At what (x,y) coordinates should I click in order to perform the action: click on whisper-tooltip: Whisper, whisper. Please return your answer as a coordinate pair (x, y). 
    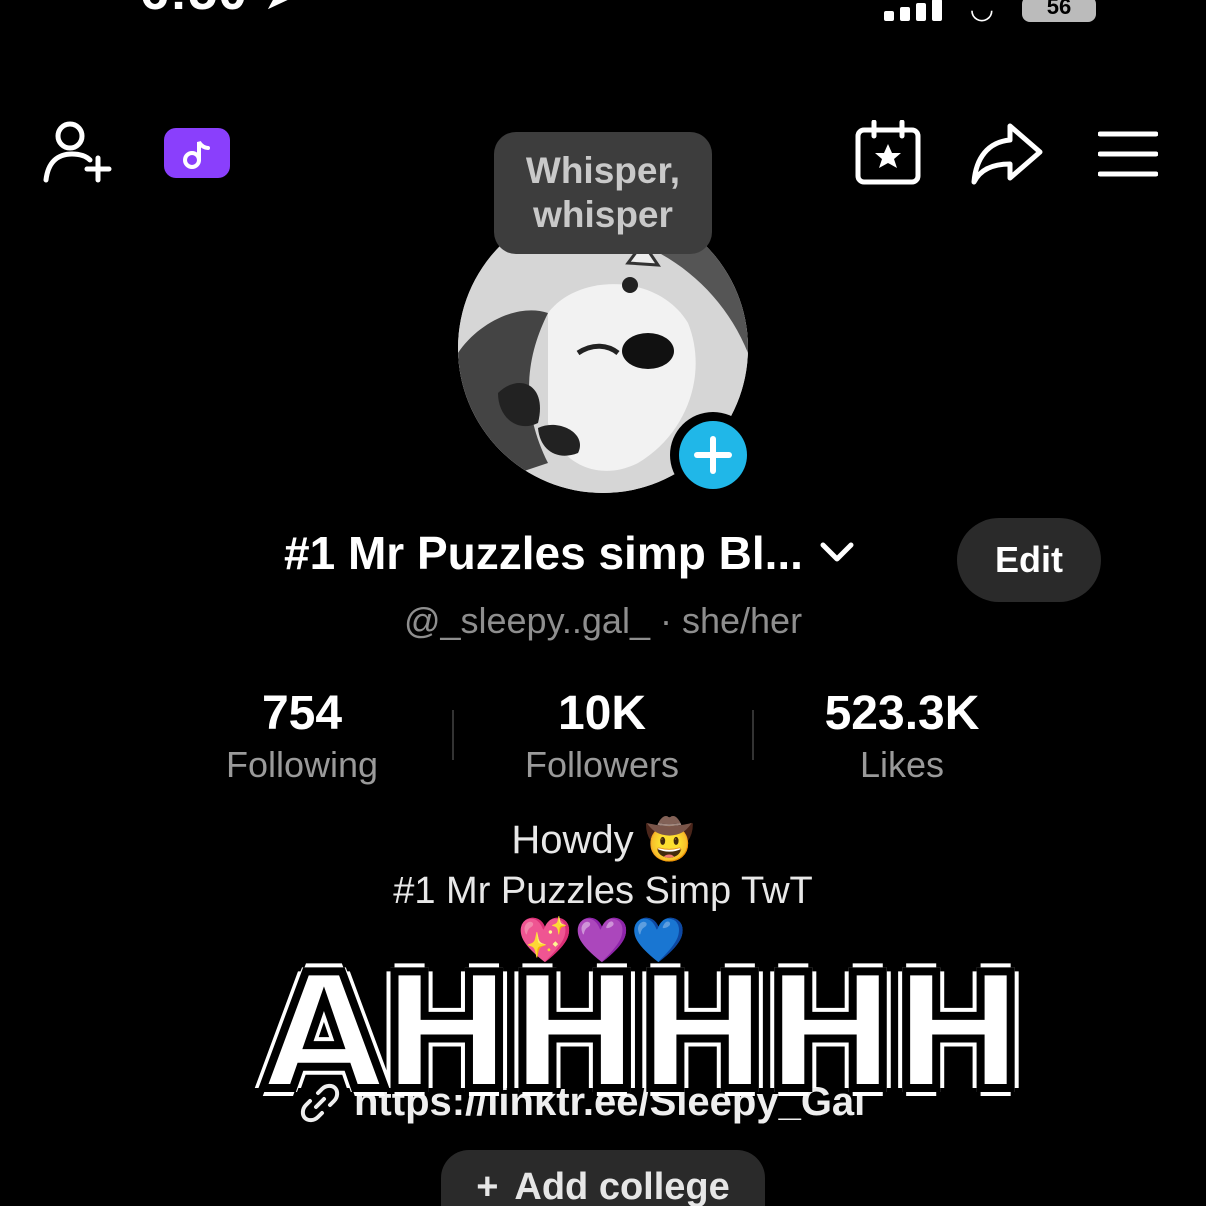
    Looking at the image, I should click on (603, 193).